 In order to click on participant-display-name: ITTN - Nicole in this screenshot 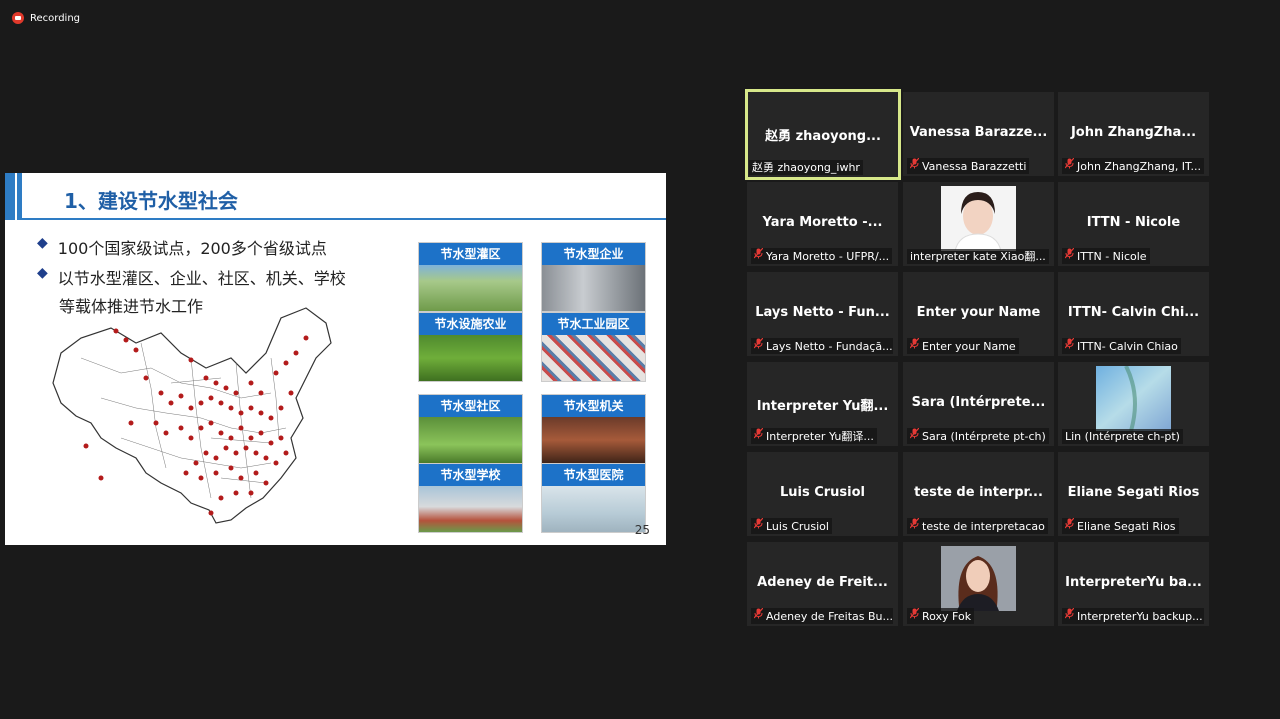, I will do `click(1133, 222)`.